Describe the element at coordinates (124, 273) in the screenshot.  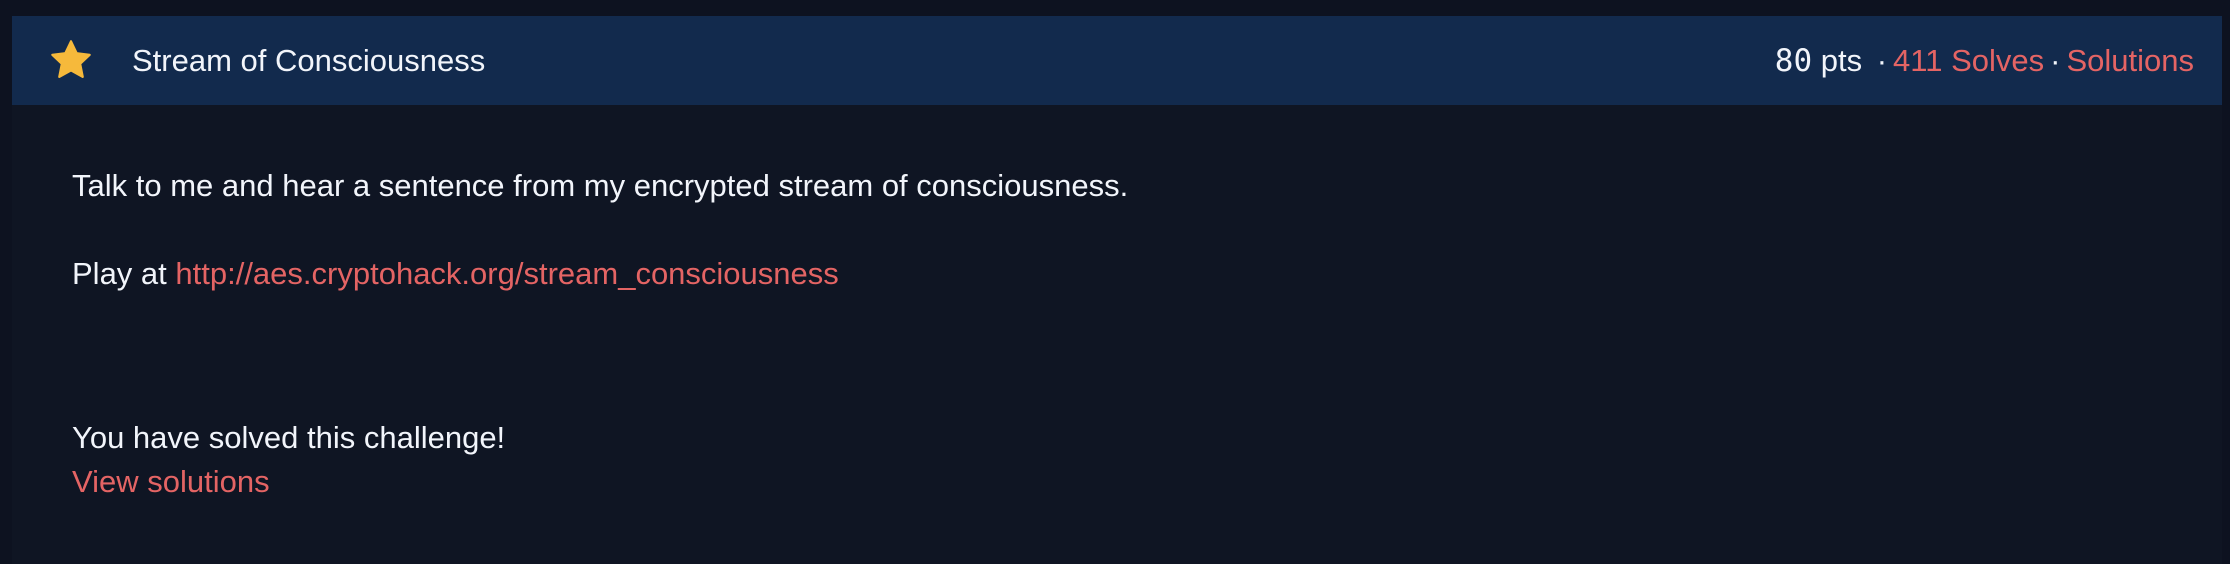
I see `play-prefix: Play at` at that location.